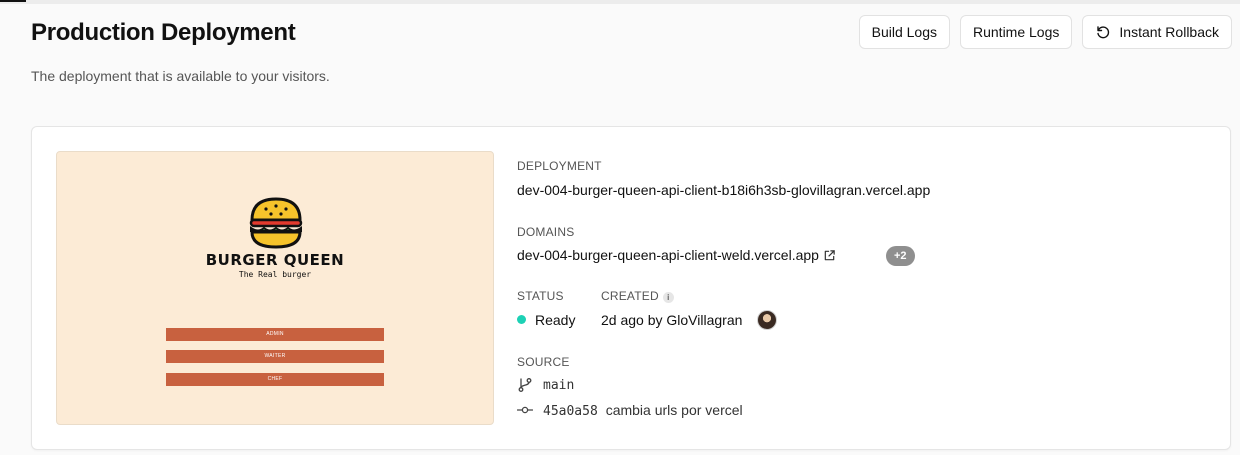 The width and height of the screenshot is (1240, 455). I want to click on instant-rollback-button: Instant Rollback, so click(1157, 32).